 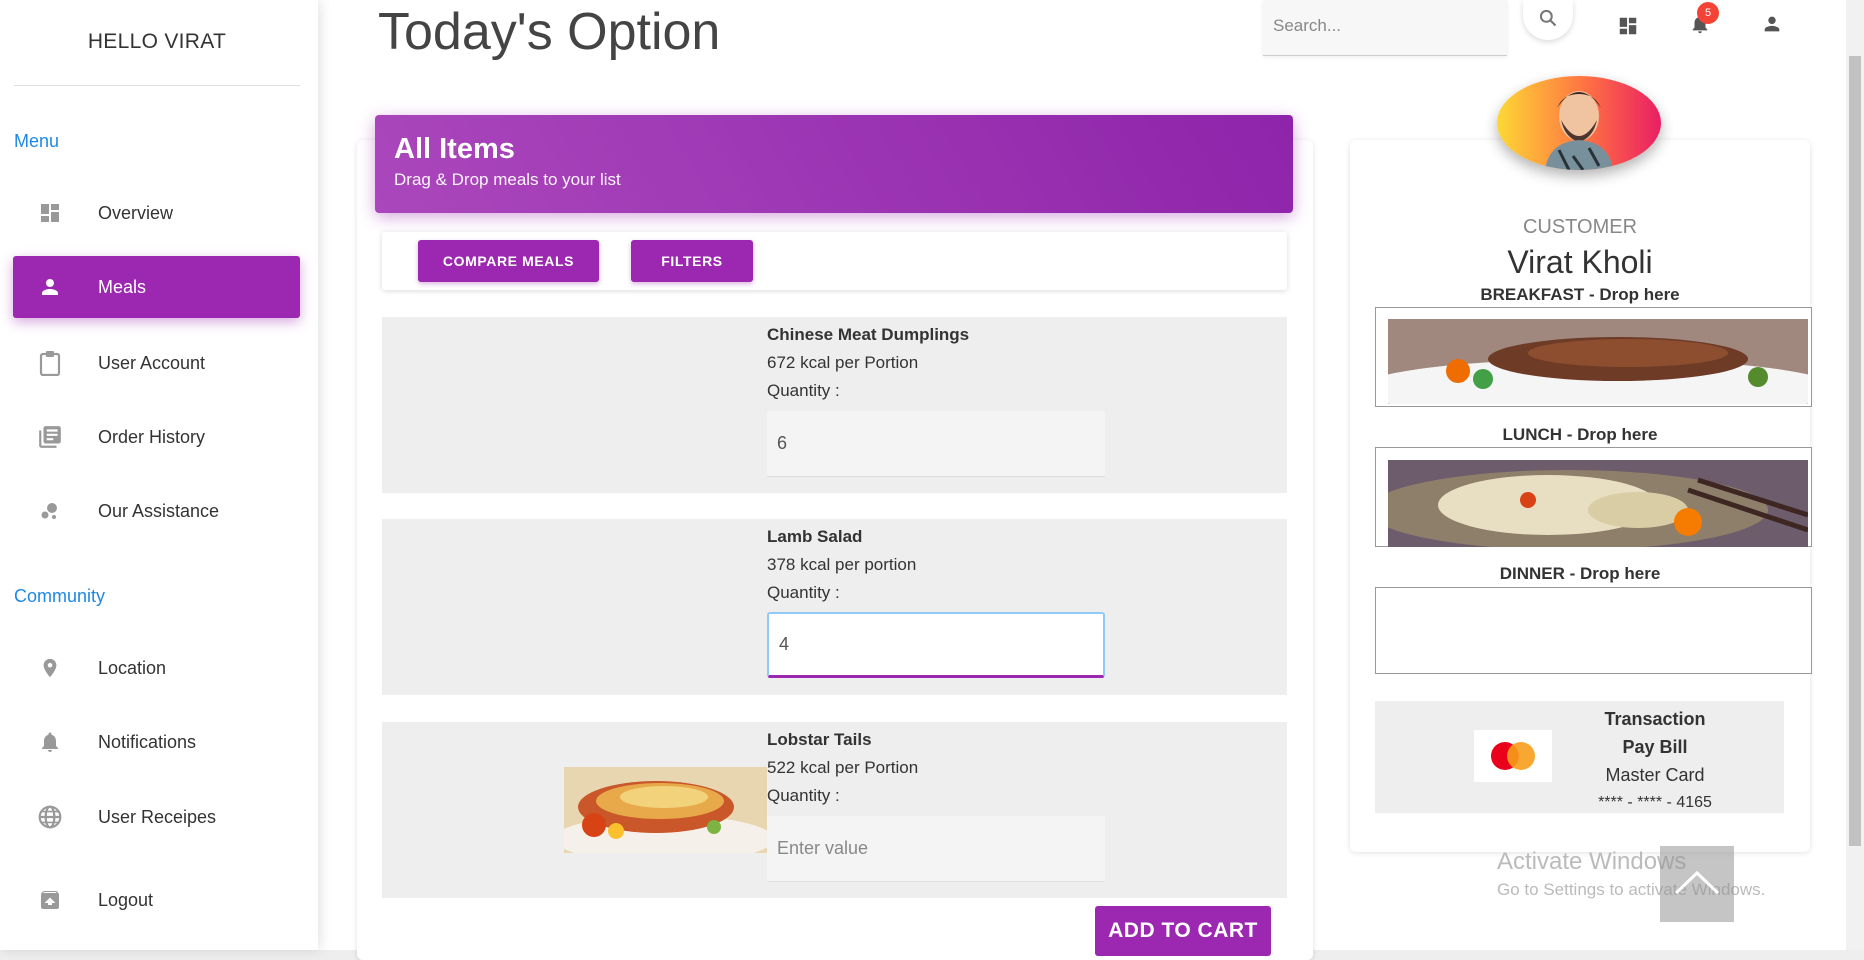 I want to click on menu-section-label: Menu, so click(x=37, y=141).